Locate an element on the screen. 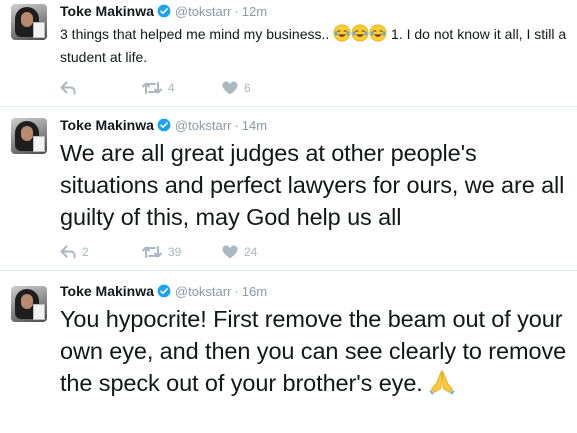  tweet-header: Toke Makinwa @tokstarr · 12m is located at coordinates (163, 11).